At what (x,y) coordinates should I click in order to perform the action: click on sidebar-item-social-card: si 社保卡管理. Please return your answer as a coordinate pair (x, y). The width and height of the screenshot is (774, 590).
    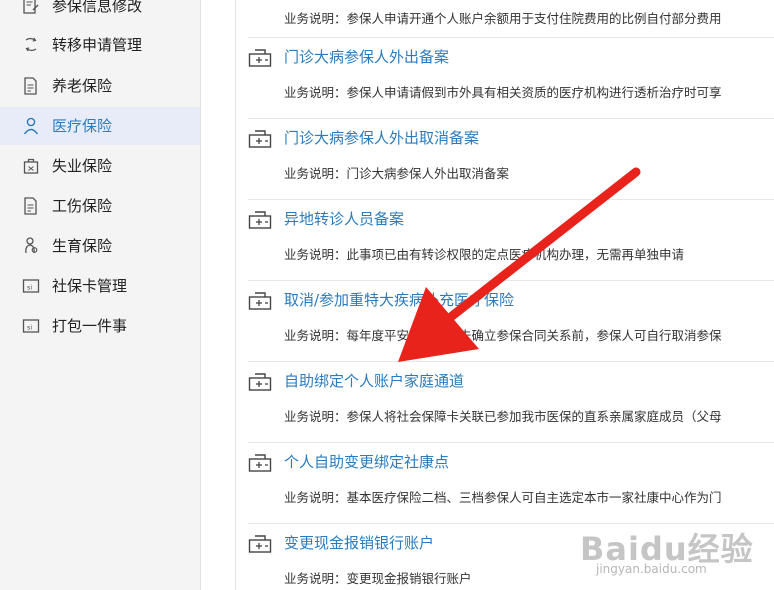
    Looking at the image, I should click on (100, 286).